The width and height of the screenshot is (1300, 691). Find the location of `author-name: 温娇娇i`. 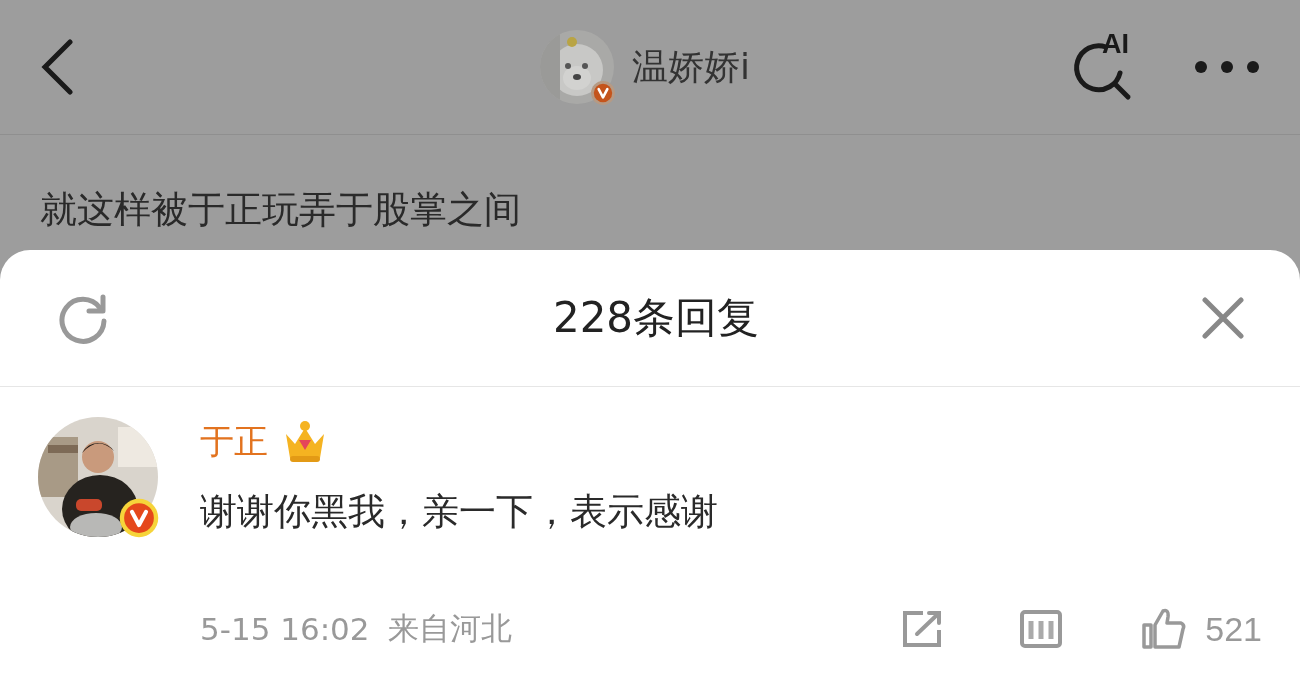

author-name: 温娇娇i is located at coordinates (691, 67).